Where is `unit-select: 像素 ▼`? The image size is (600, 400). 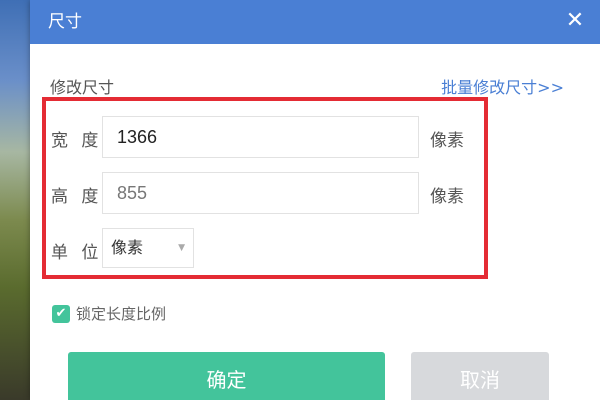 unit-select: 像素 ▼ is located at coordinates (148, 248).